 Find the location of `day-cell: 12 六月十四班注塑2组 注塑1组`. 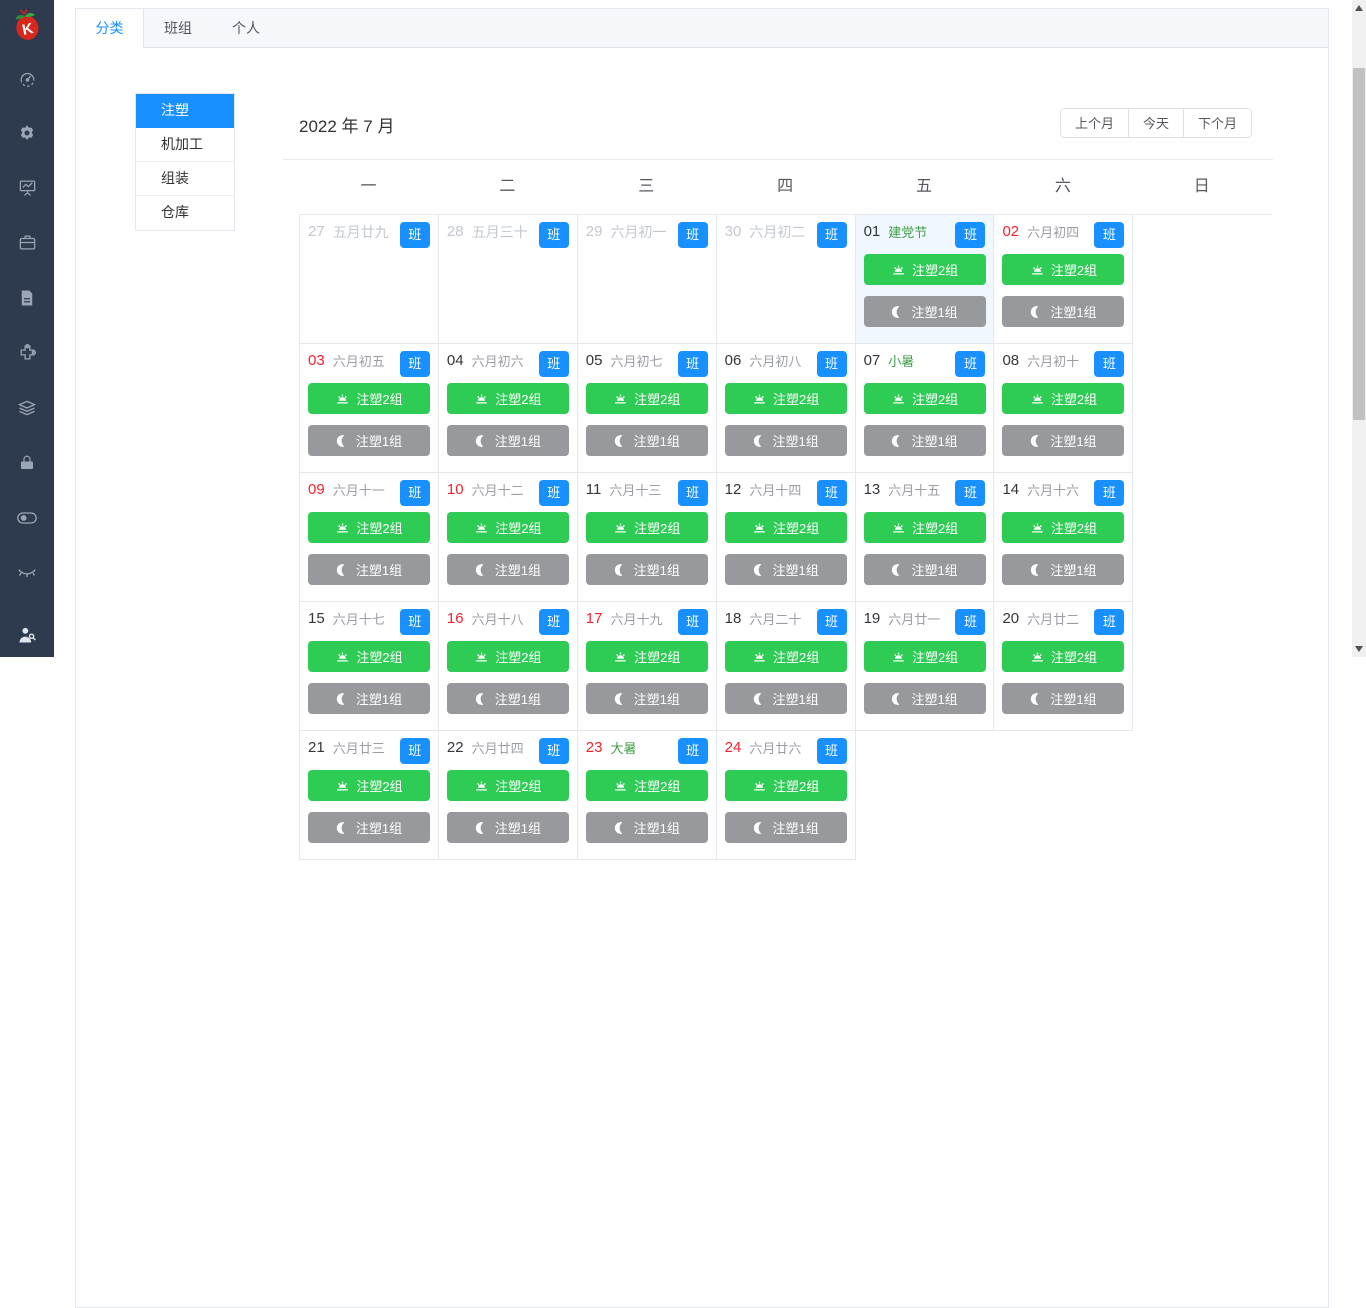

day-cell: 12 六月十四班注塑2组 注塑1组 is located at coordinates (786, 537).